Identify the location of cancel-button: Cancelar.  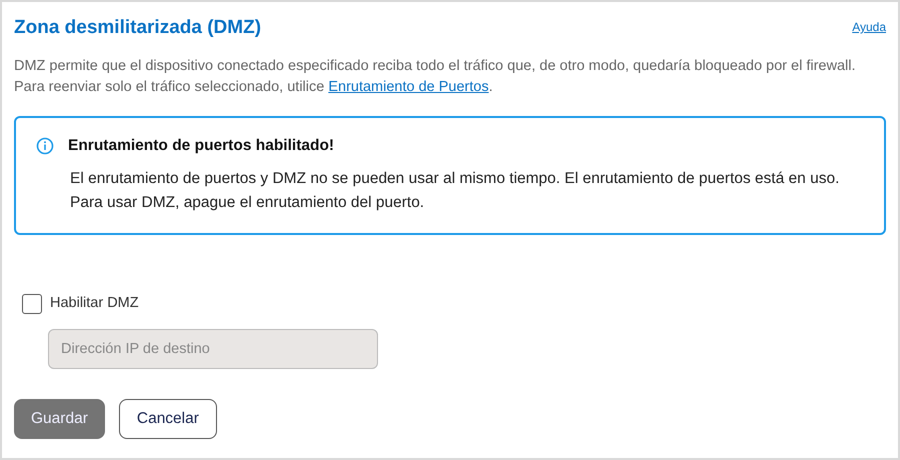
(167, 419).